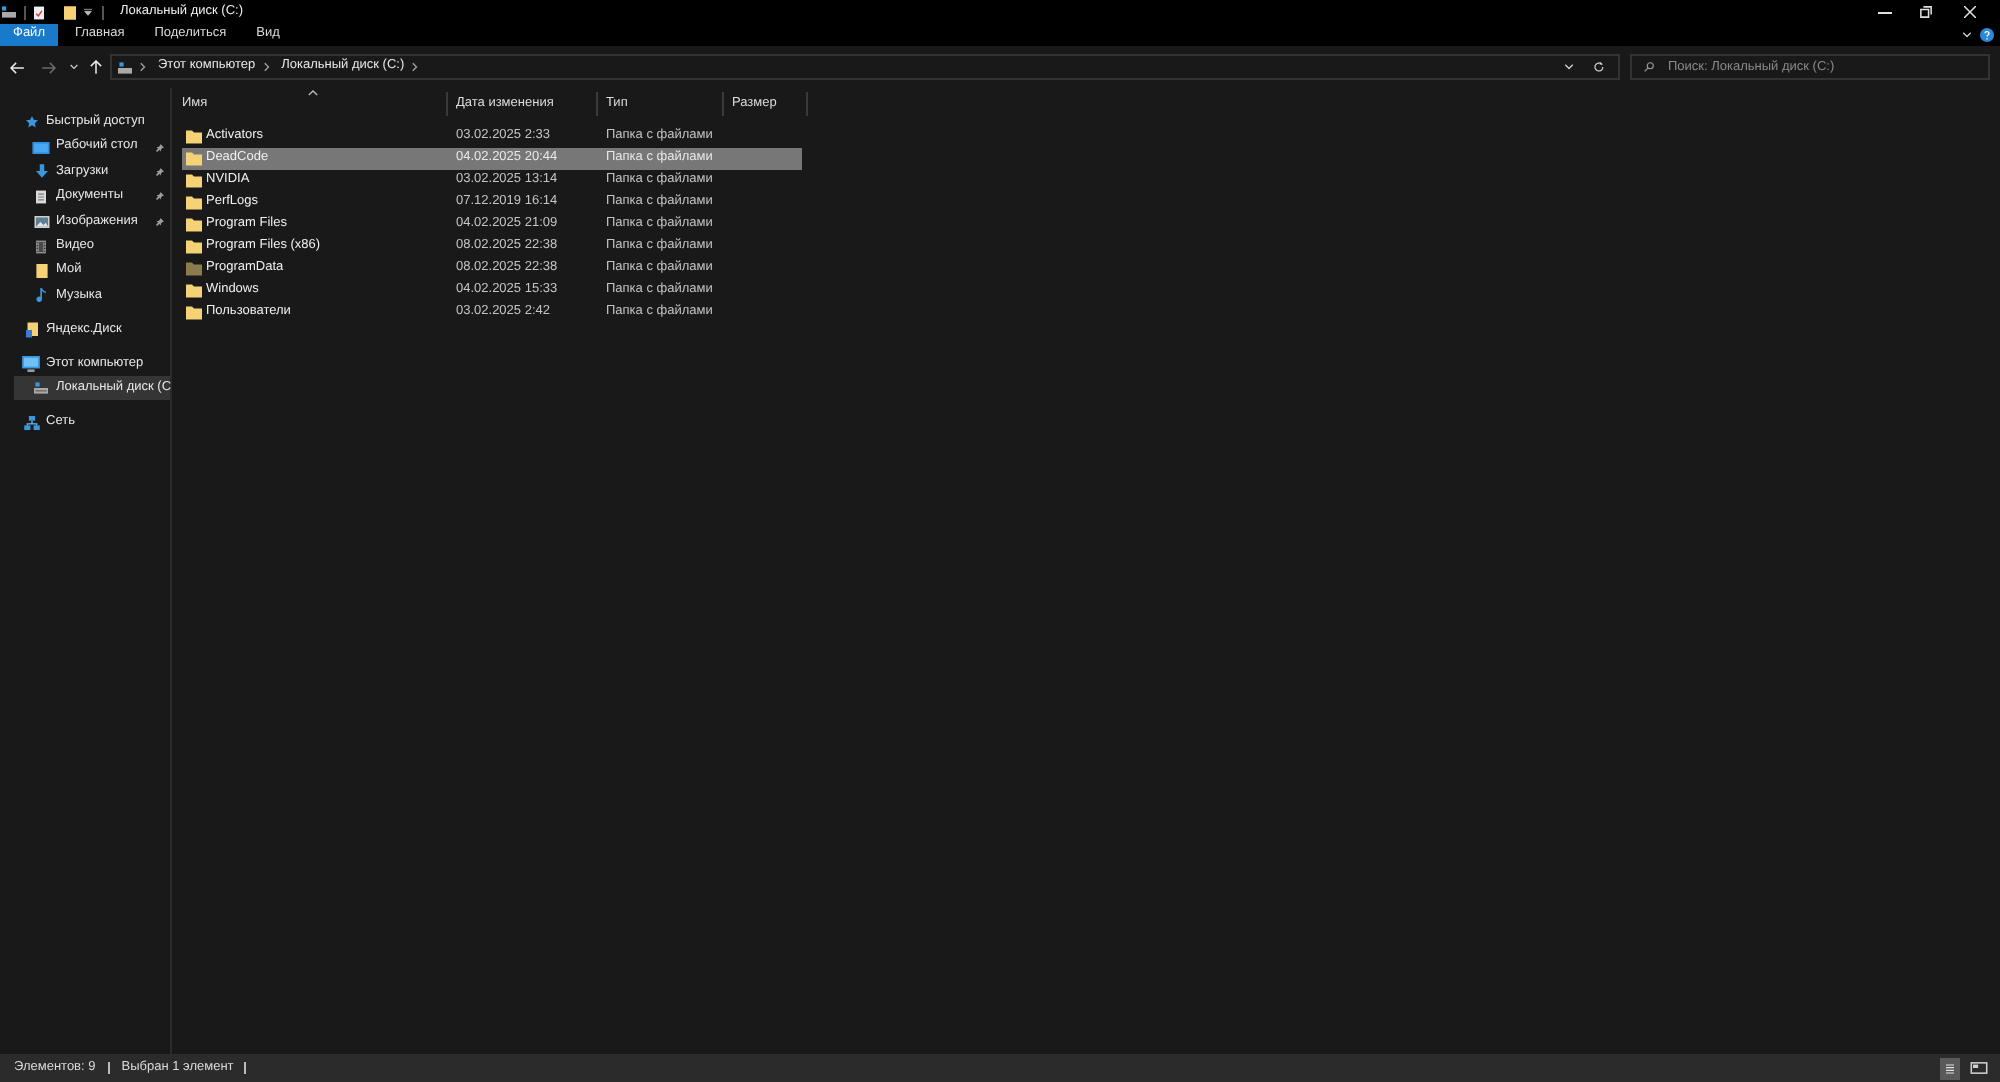 This screenshot has height=1082, width=2000. I want to click on restore-icon, so click(1926, 12).